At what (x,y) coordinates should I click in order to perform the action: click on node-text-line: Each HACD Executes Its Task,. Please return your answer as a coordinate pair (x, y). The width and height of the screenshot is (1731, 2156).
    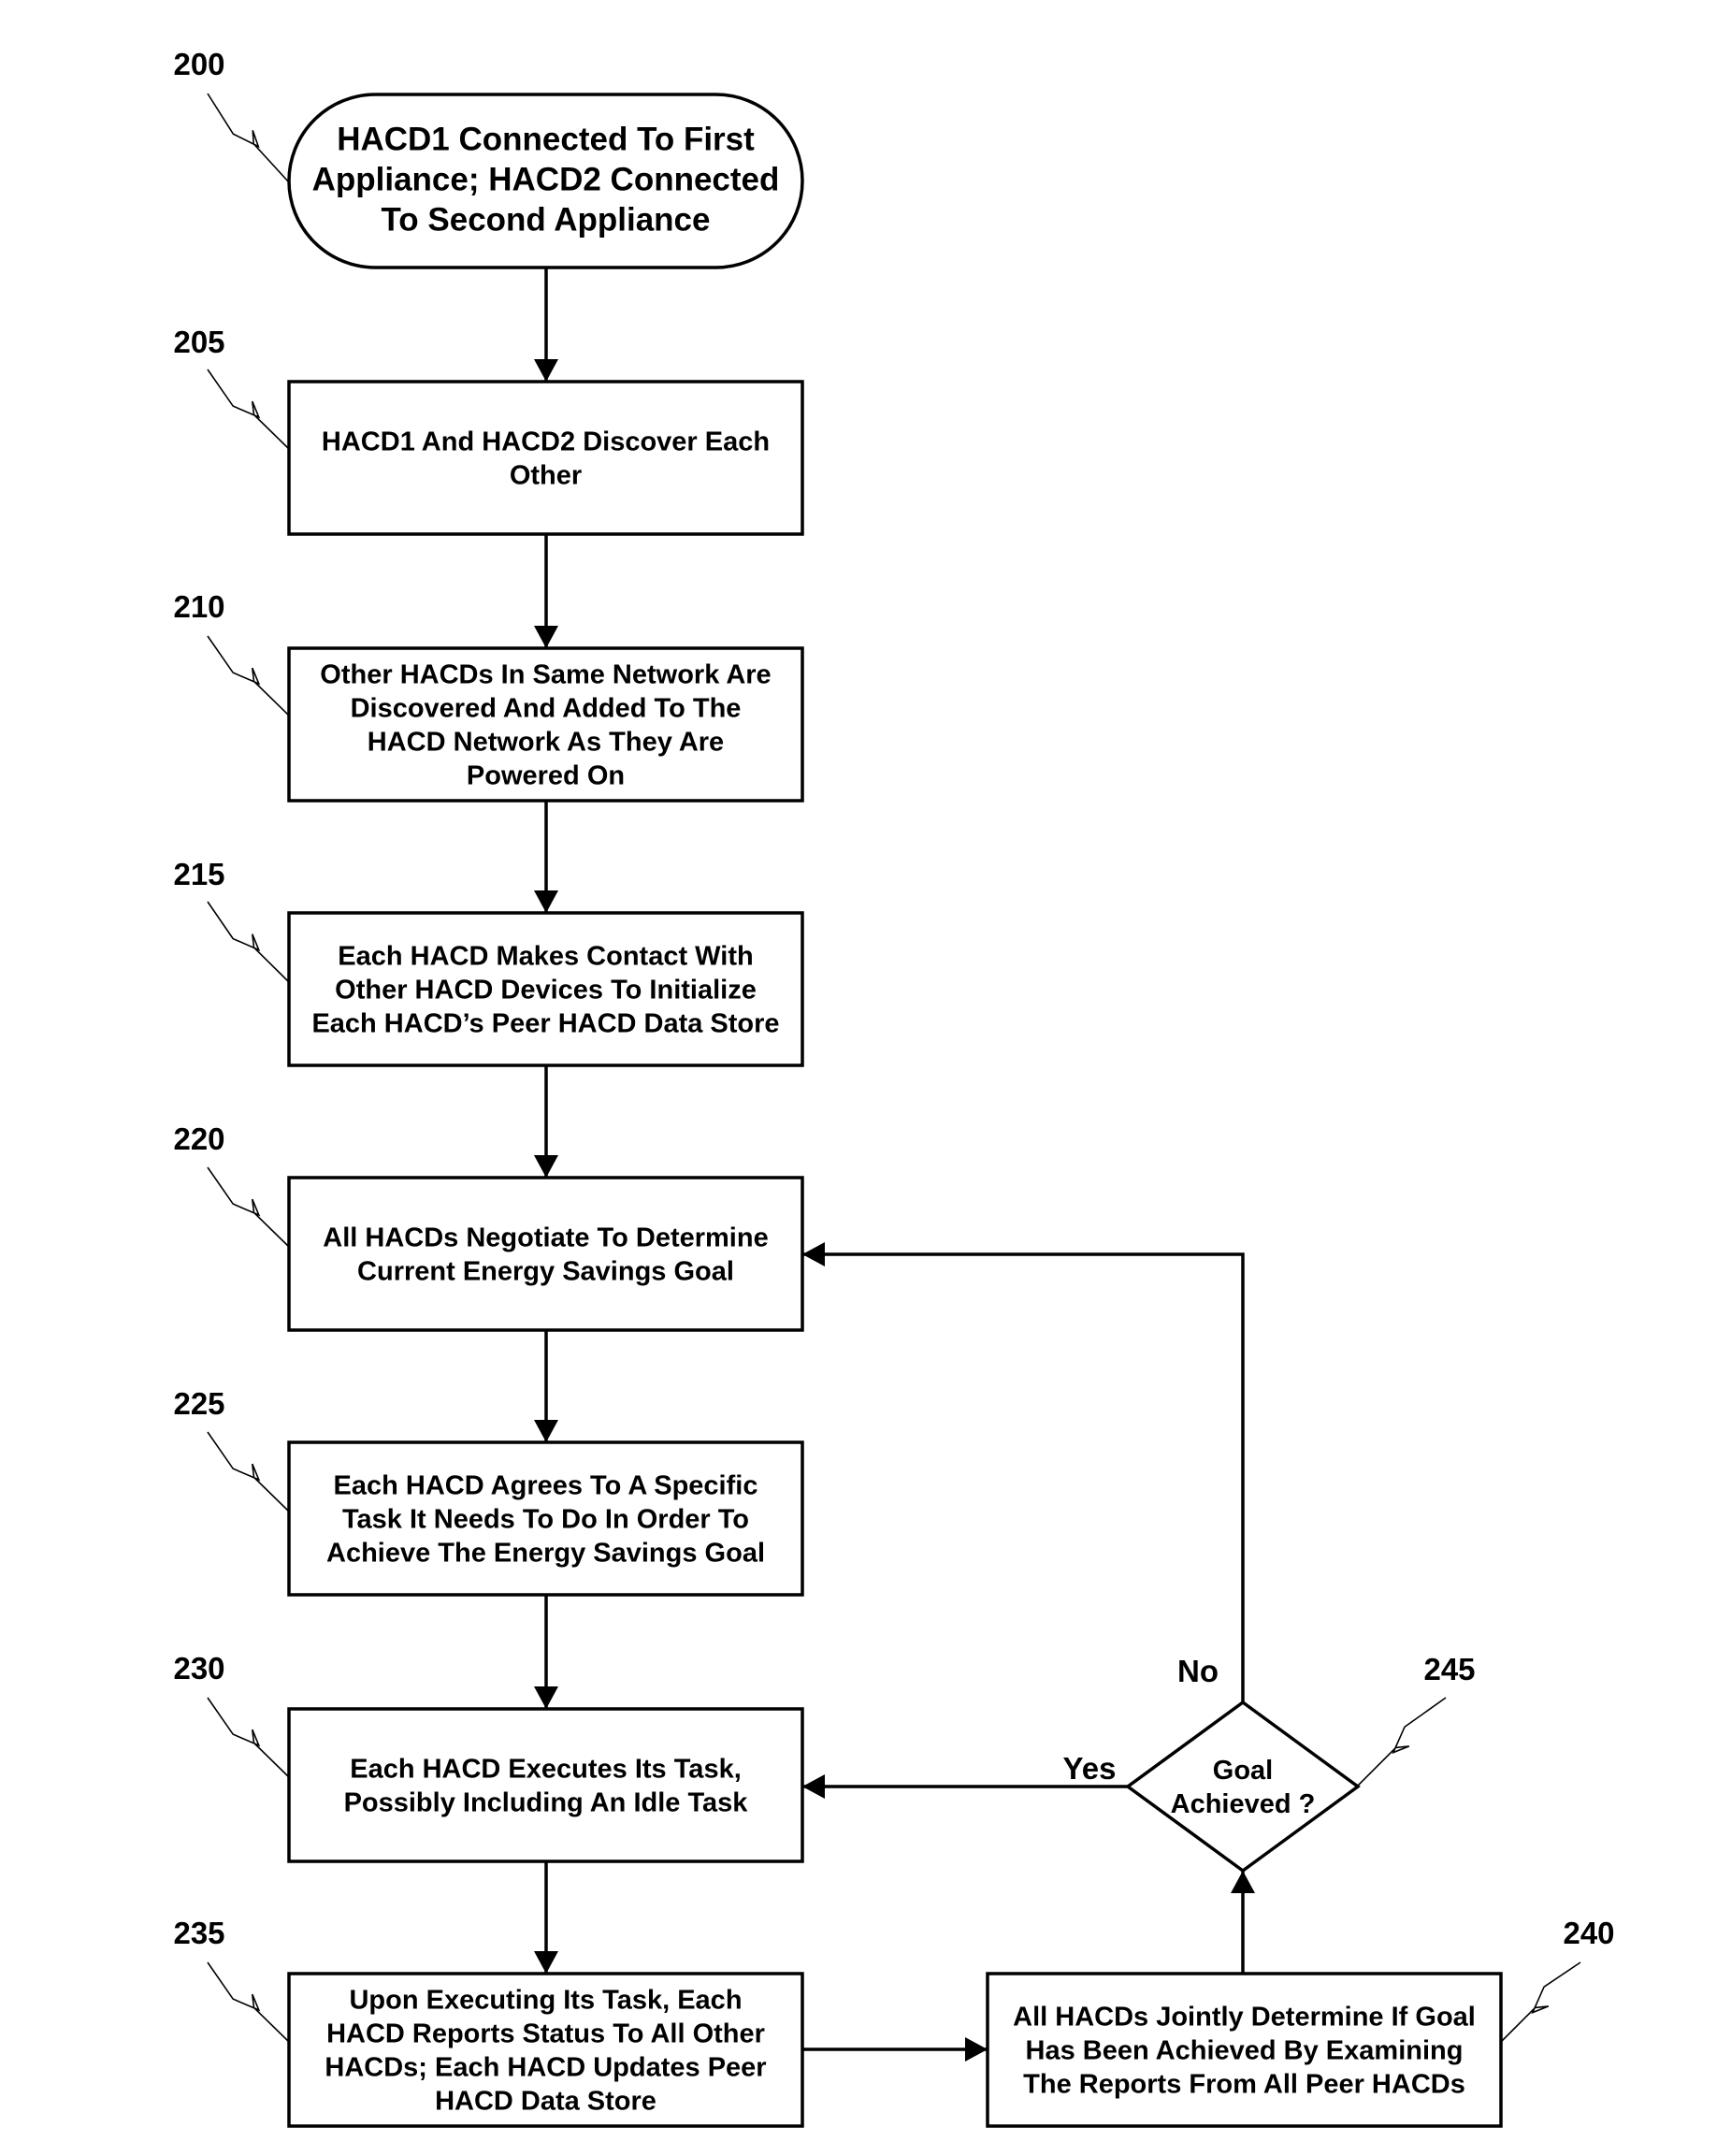
    Looking at the image, I should click on (546, 1770).